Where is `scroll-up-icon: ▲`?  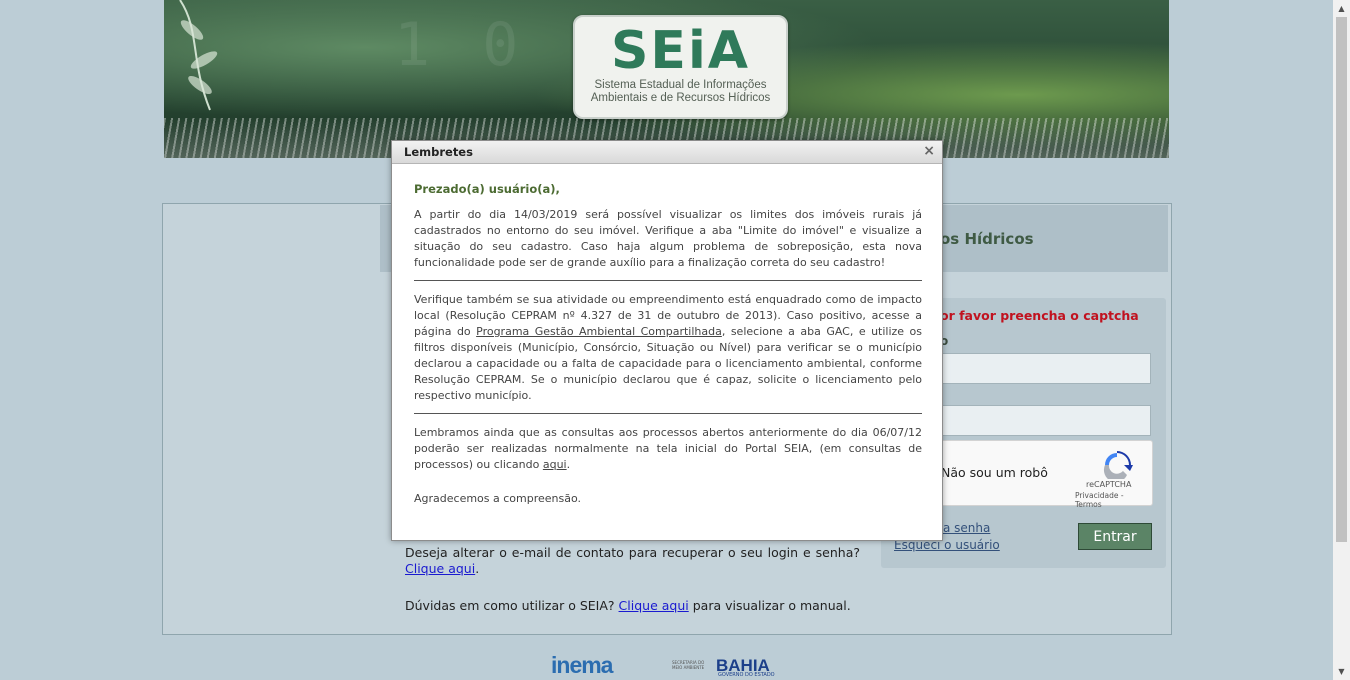 scroll-up-icon: ▲ is located at coordinates (1341, 8).